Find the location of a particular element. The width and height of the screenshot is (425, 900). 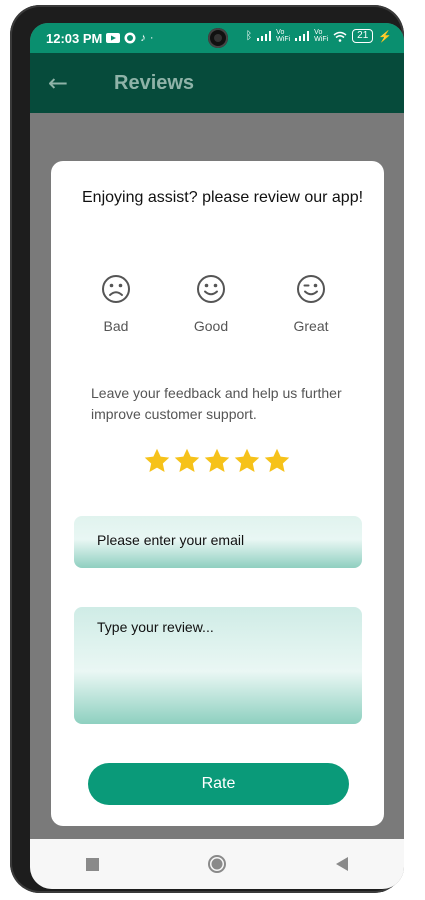

battery-icon: 21 is located at coordinates (363, 36).